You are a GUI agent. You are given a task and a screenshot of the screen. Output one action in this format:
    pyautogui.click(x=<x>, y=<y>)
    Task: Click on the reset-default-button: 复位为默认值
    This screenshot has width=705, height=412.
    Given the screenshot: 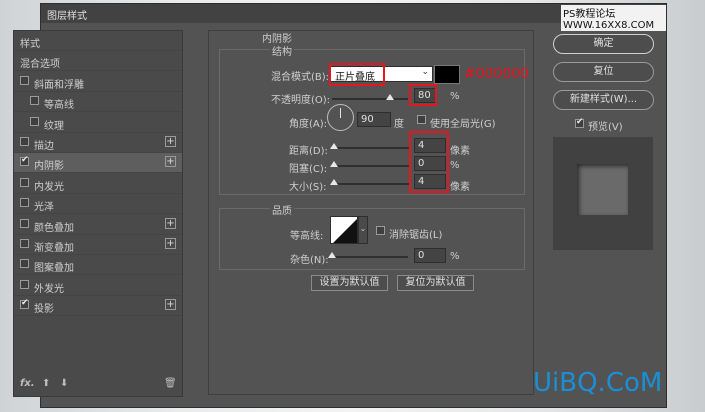 What is the action you would take?
    pyautogui.click(x=435, y=283)
    